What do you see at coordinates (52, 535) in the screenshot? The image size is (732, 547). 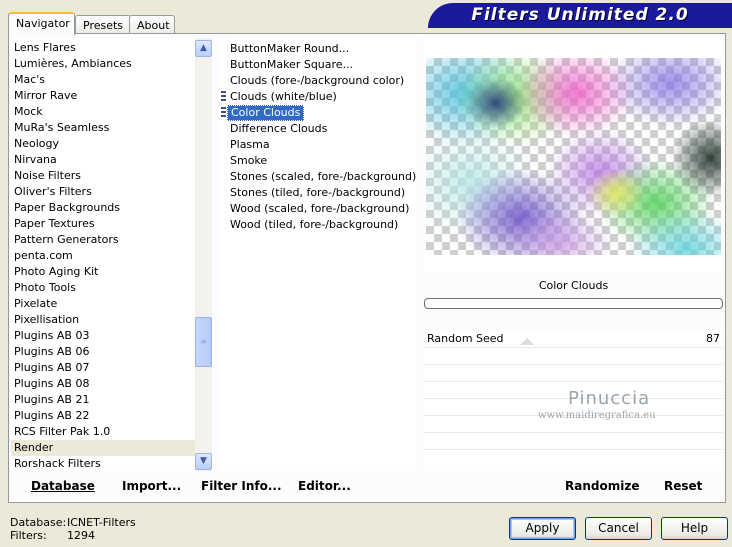 I see `status-filters: Filters: 1294` at bounding box center [52, 535].